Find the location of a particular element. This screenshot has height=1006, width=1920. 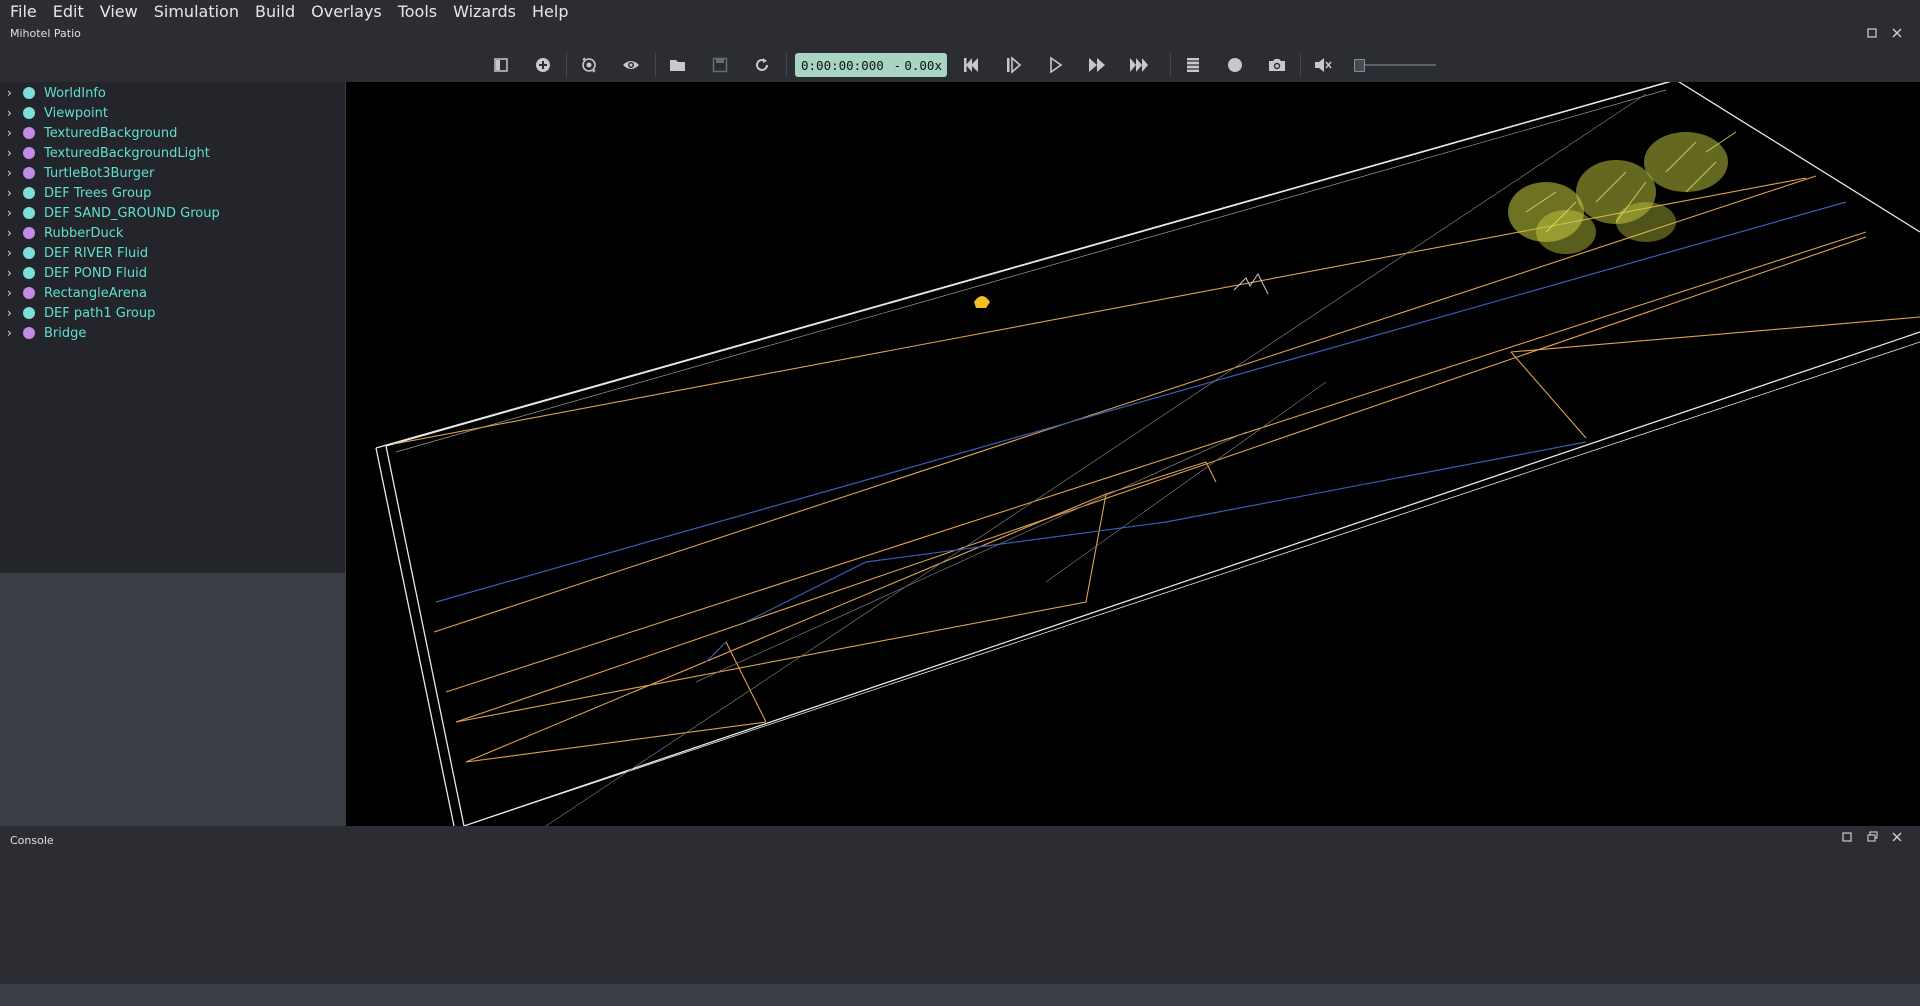

scene-tree-item-label: DEF RIVER Fluid is located at coordinates (96, 253).